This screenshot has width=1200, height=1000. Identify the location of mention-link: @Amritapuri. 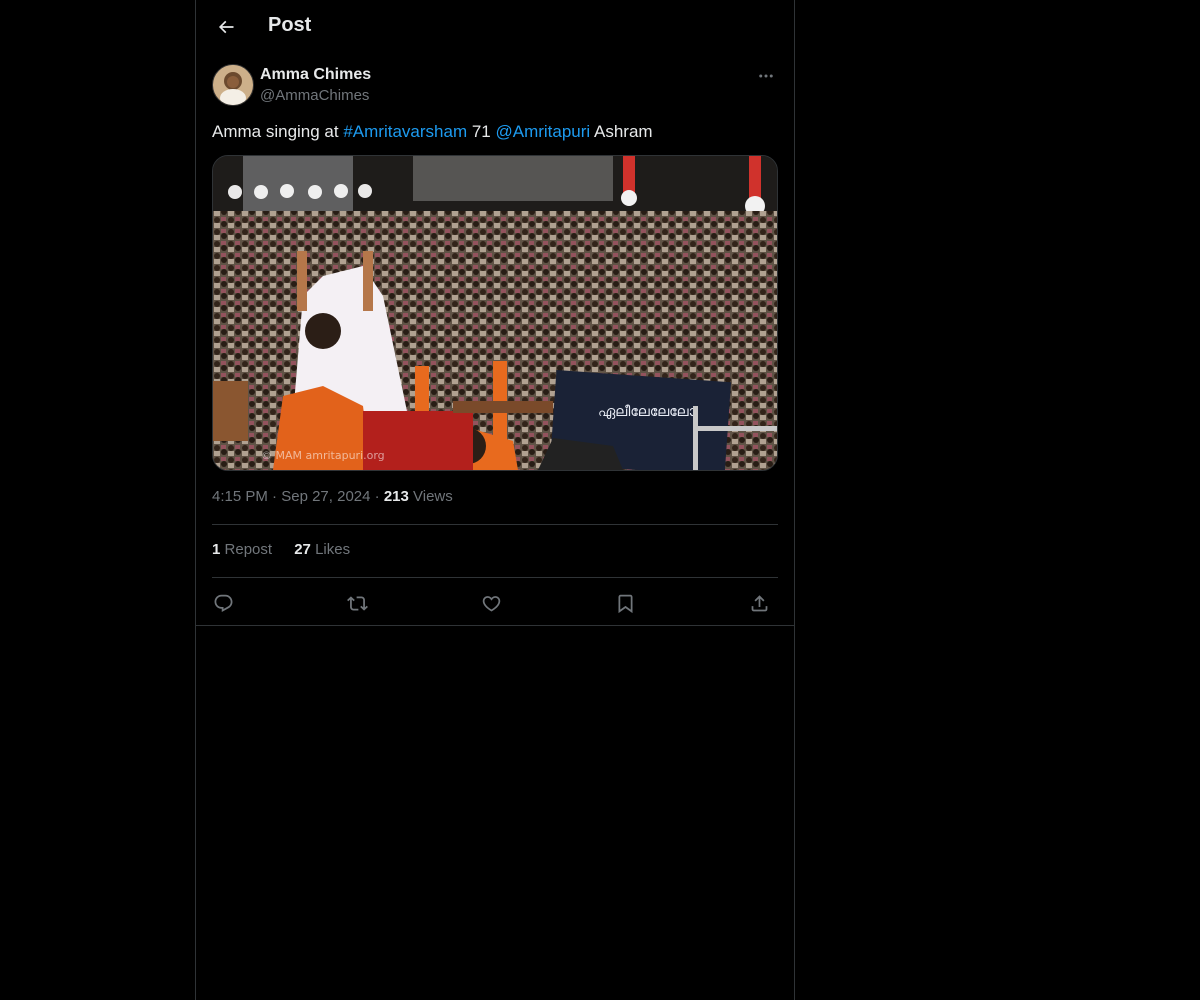
(542, 131).